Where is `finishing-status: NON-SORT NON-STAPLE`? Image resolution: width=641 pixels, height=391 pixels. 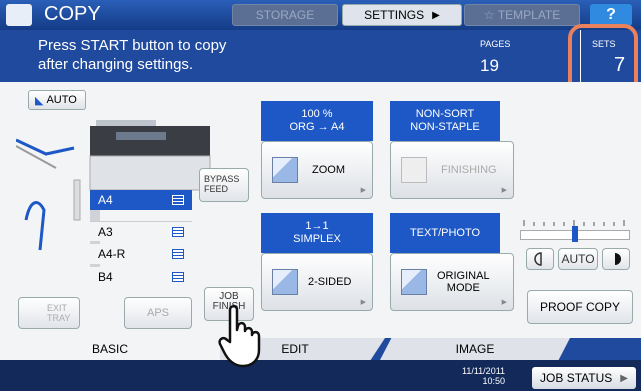
finishing-status: NON-SORT NON-STAPLE is located at coordinates (445, 121).